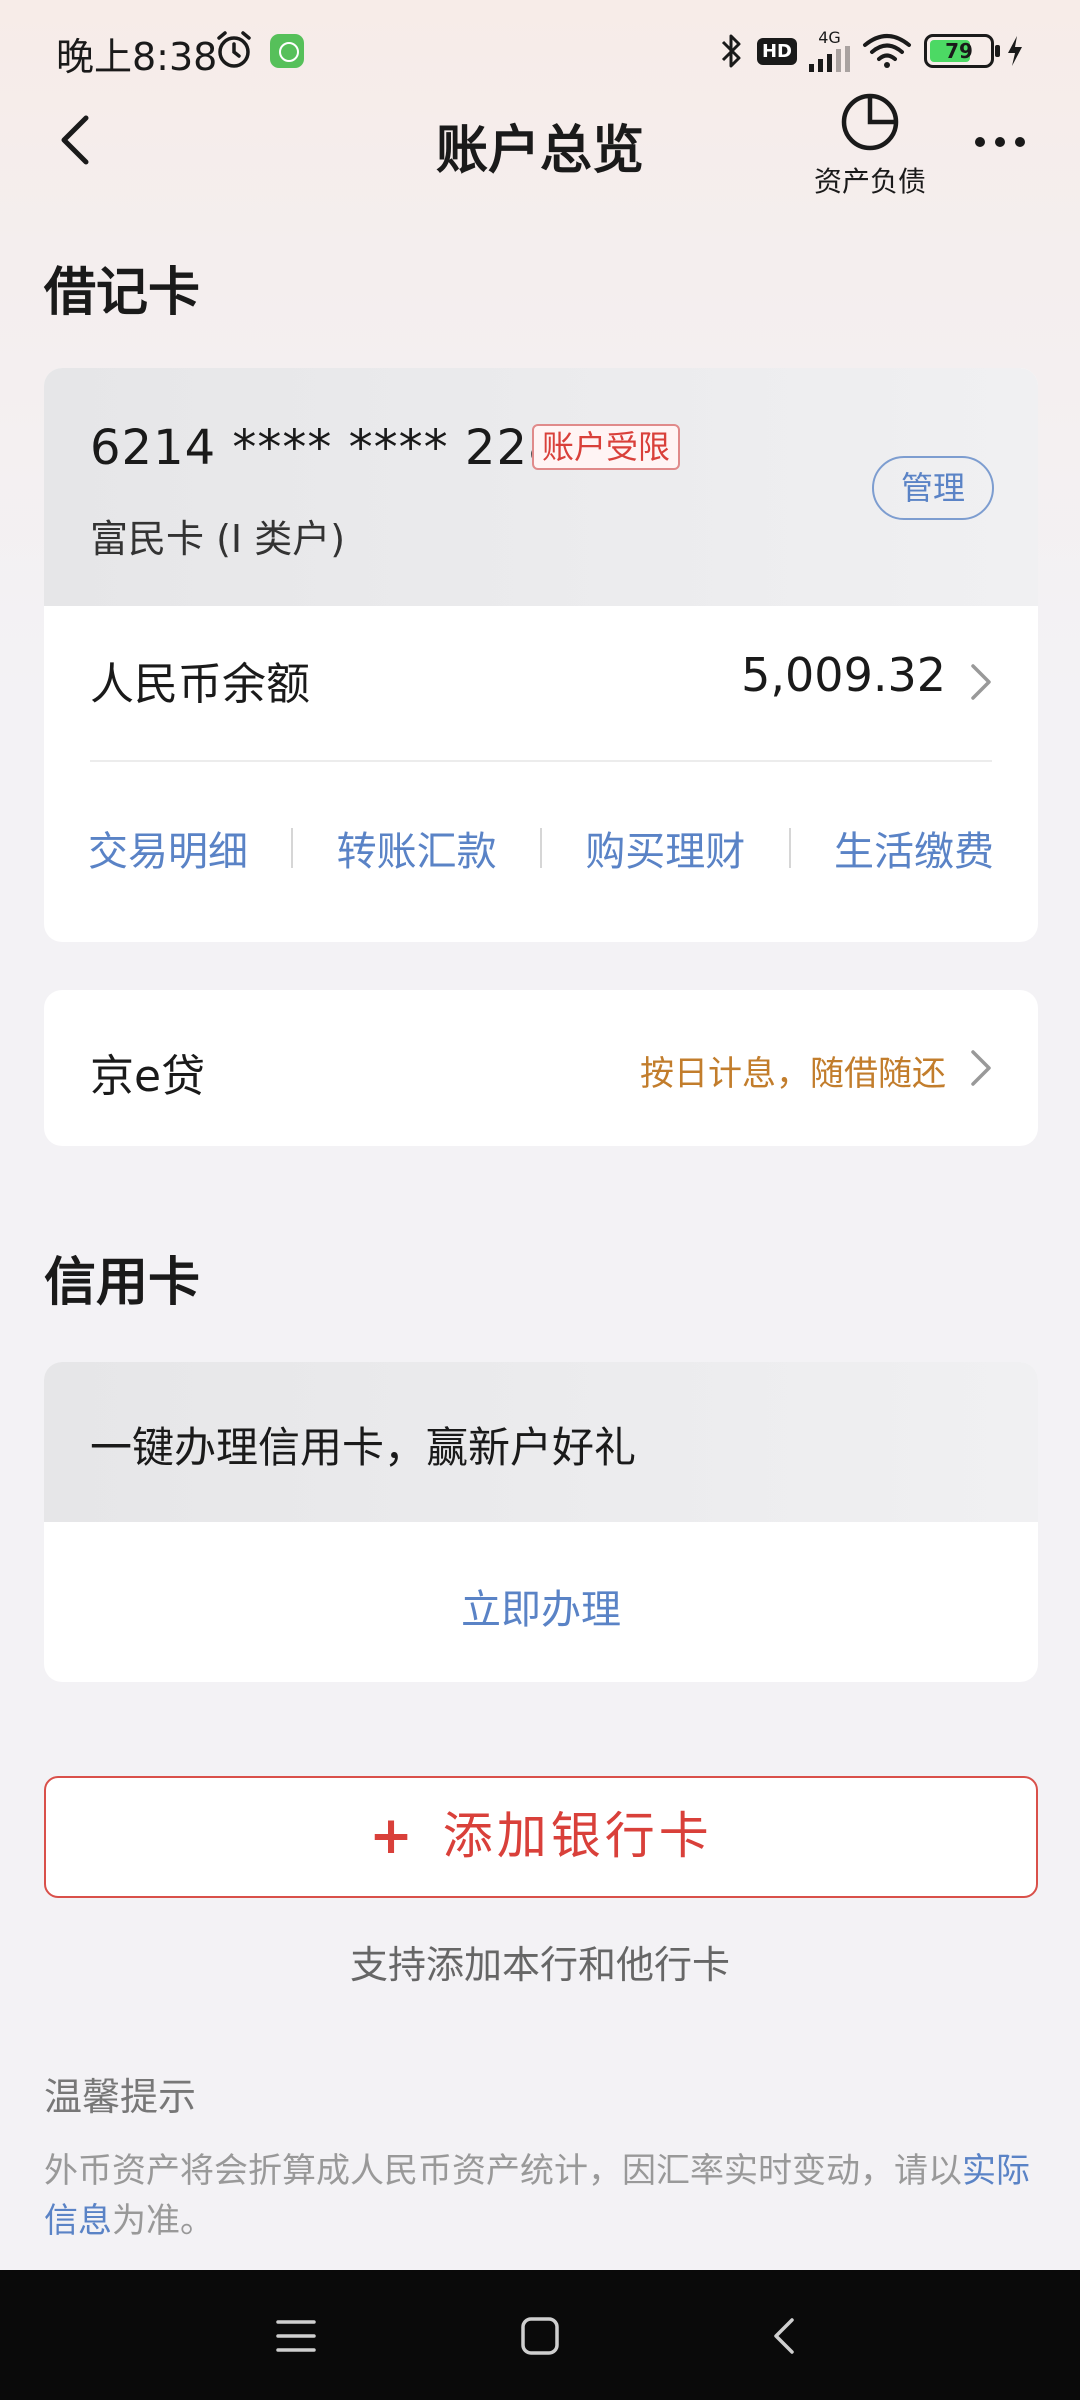 The width and height of the screenshot is (1080, 2400). Describe the element at coordinates (793, 1074) in the screenshot. I see `loan-hint: 按日计息，随借随还` at that location.